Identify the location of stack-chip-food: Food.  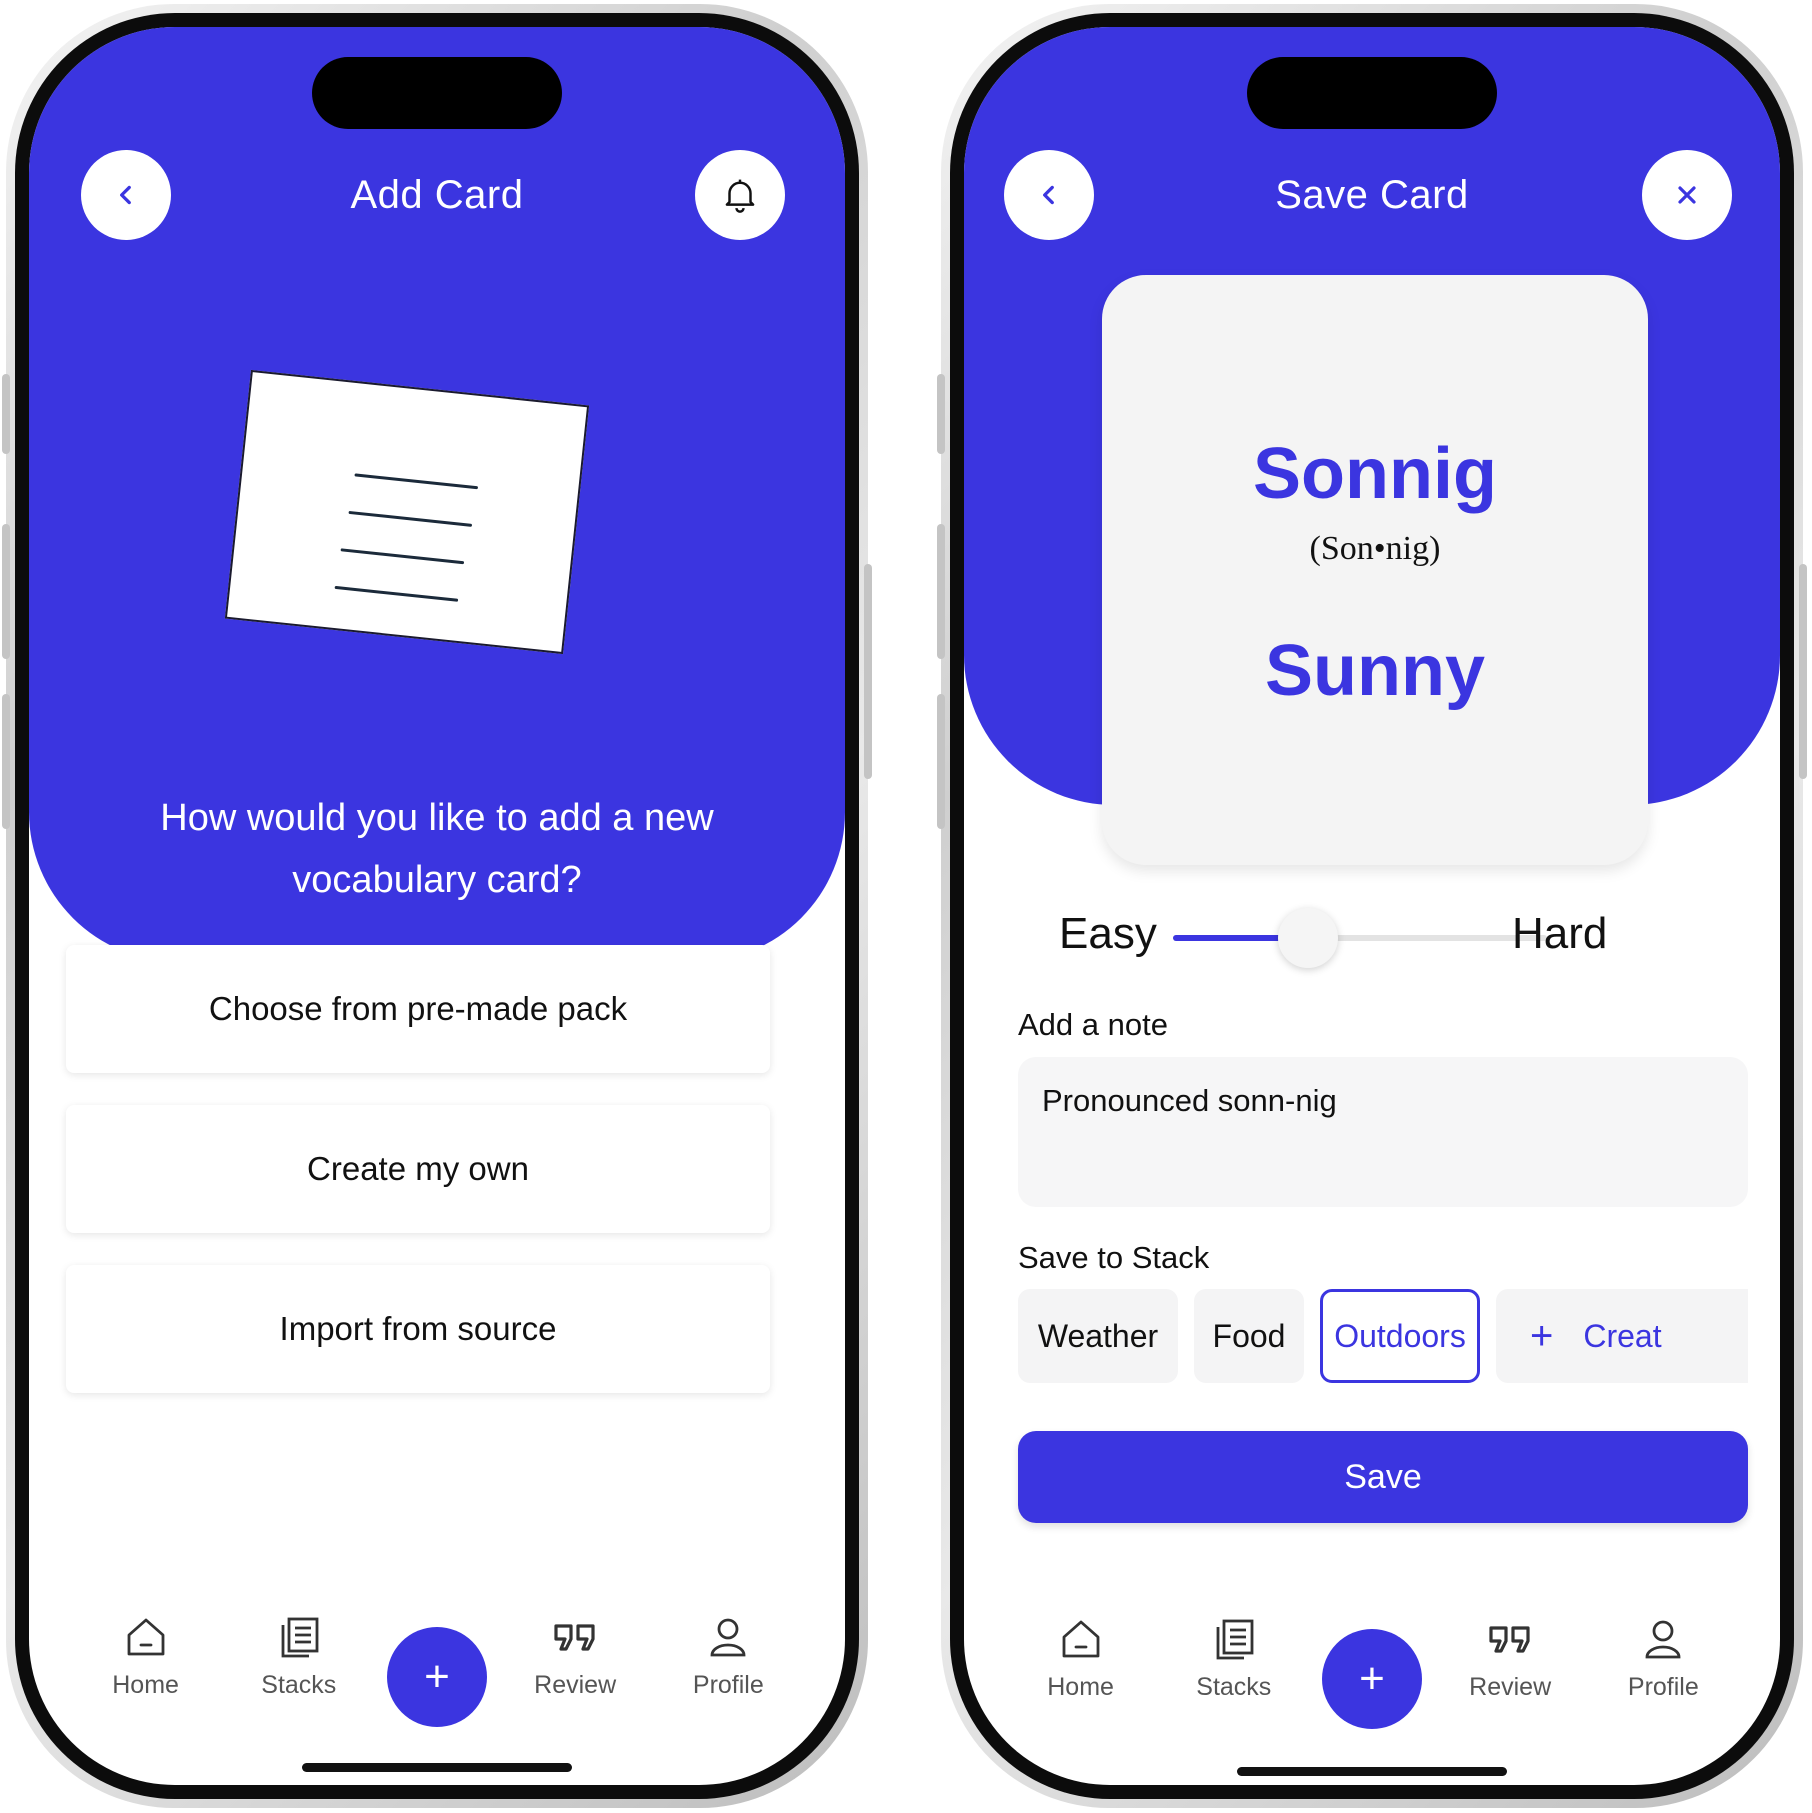
(1249, 1336).